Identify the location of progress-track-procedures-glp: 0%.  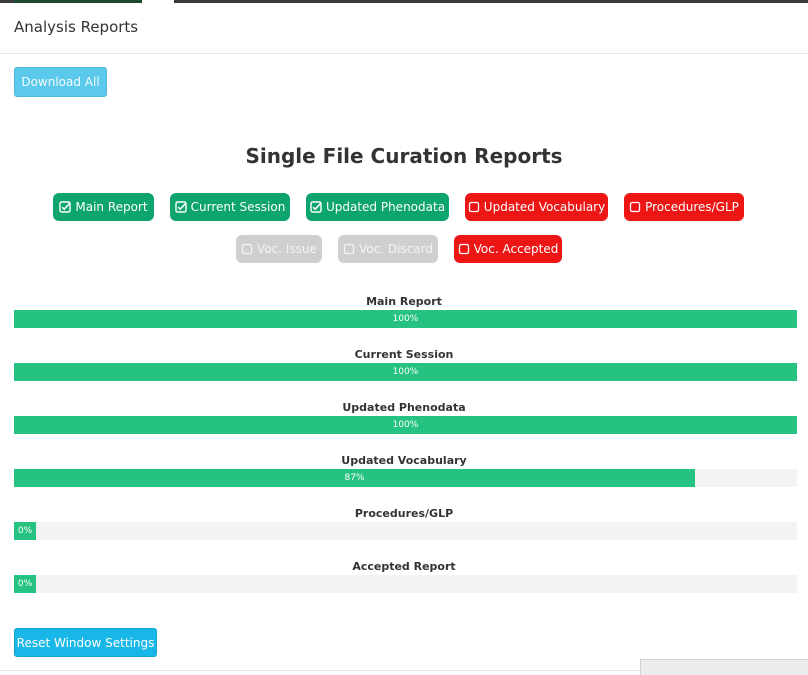
(405, 531).